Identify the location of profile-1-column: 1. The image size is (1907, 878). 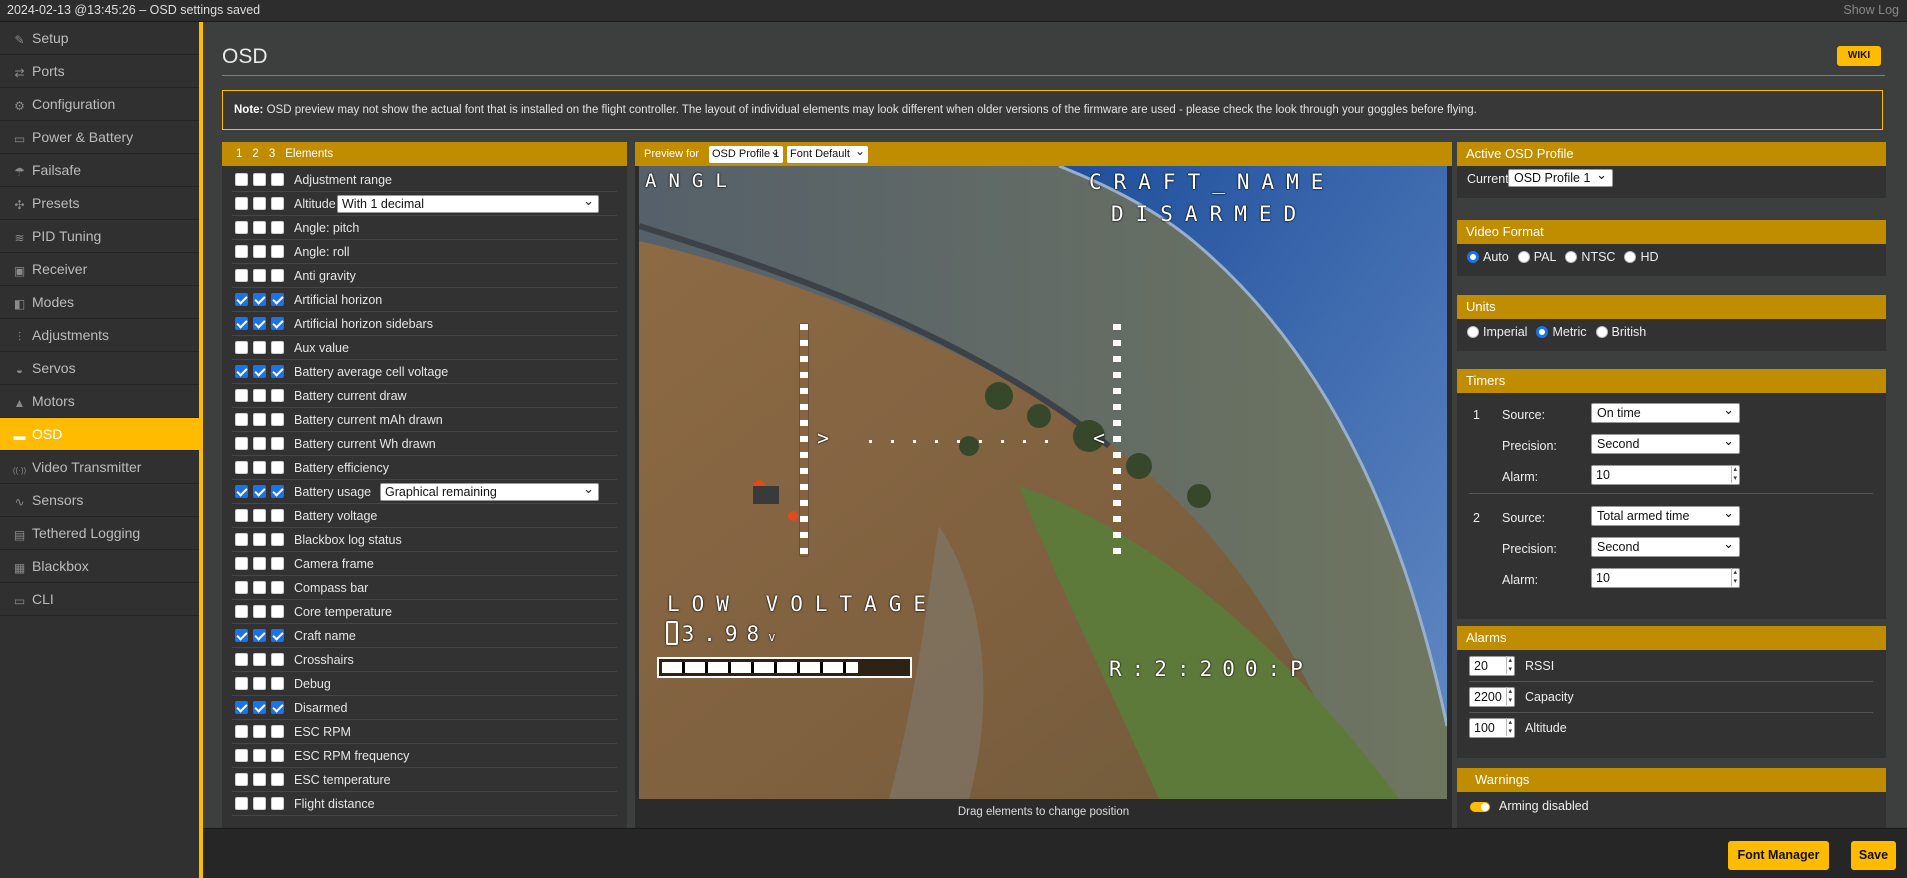
(239, 154).